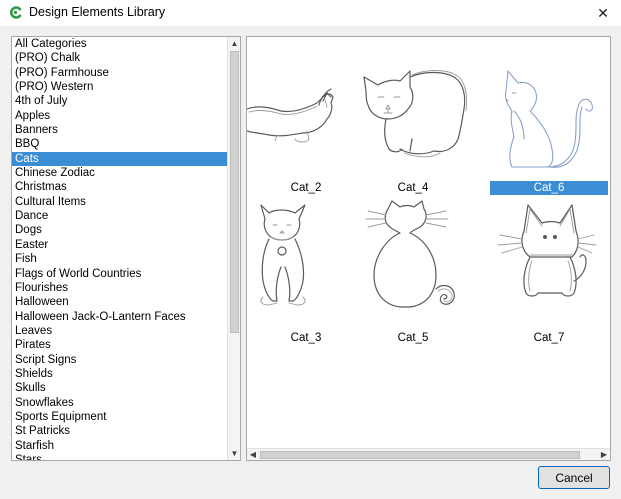  I want to click on kitten-sitting-icon, so click(283, 255).